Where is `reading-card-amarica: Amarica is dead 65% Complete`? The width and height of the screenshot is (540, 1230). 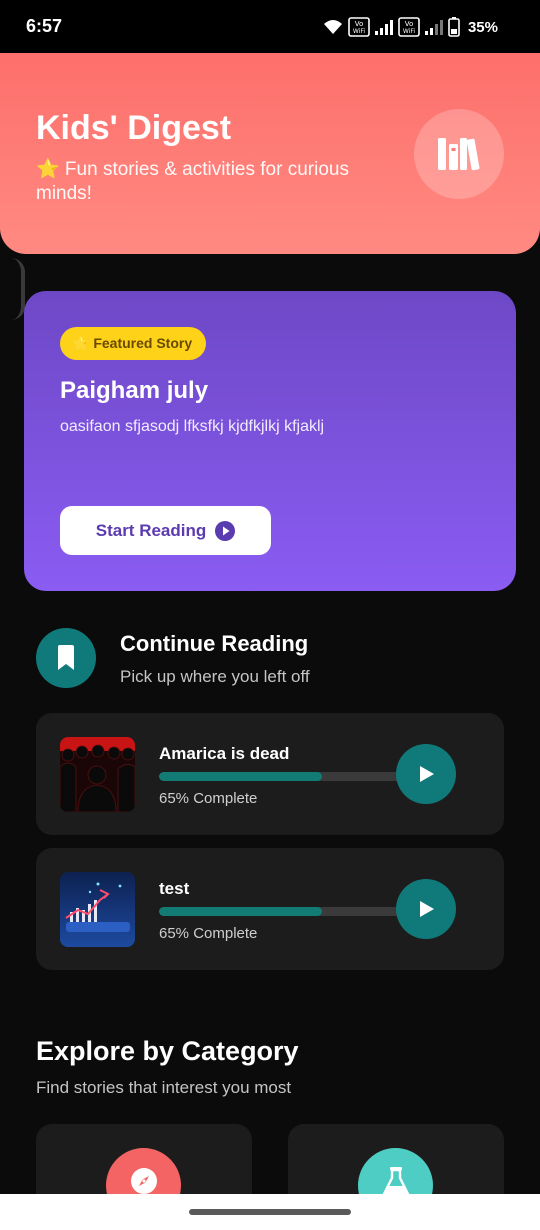 reading-card-amarica: Amarica is dead 65% Complete is located at coordinates (270, 774).